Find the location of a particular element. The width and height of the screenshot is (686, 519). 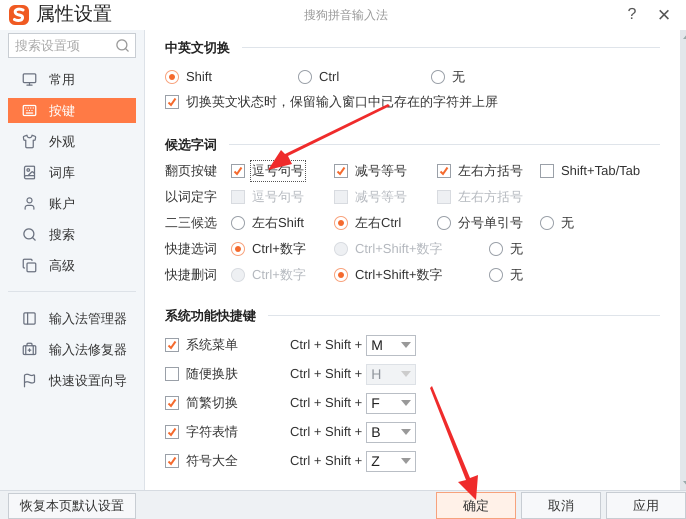

option-label: Ctrl+数字 is located at coordinates (279, 249).